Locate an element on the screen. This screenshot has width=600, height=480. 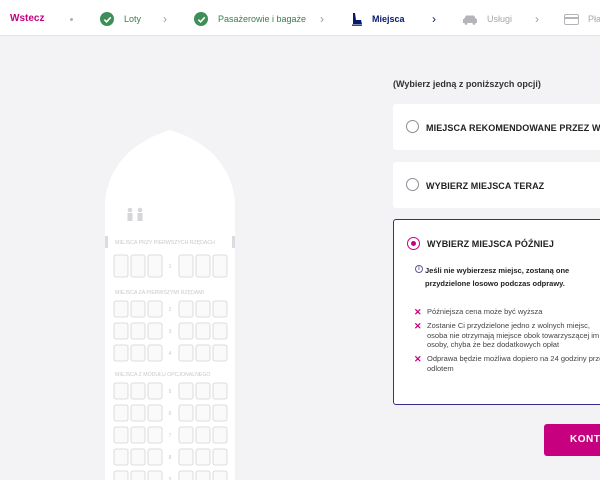
radio-button-selected is located at coordinates (413, 243).